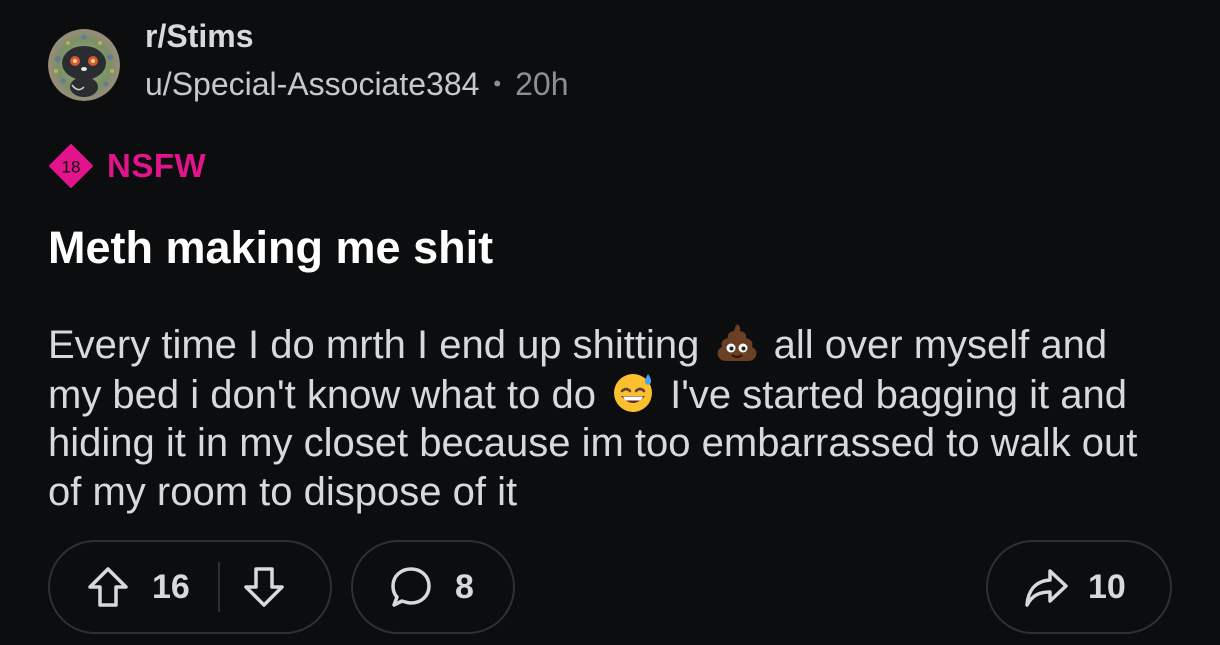 Image resolution: width=1220 pixels, height=645 pixels. Describe the element at coordinates (610, 588) in the screenshot. I see `post-actions: 16 8 10` at that location.